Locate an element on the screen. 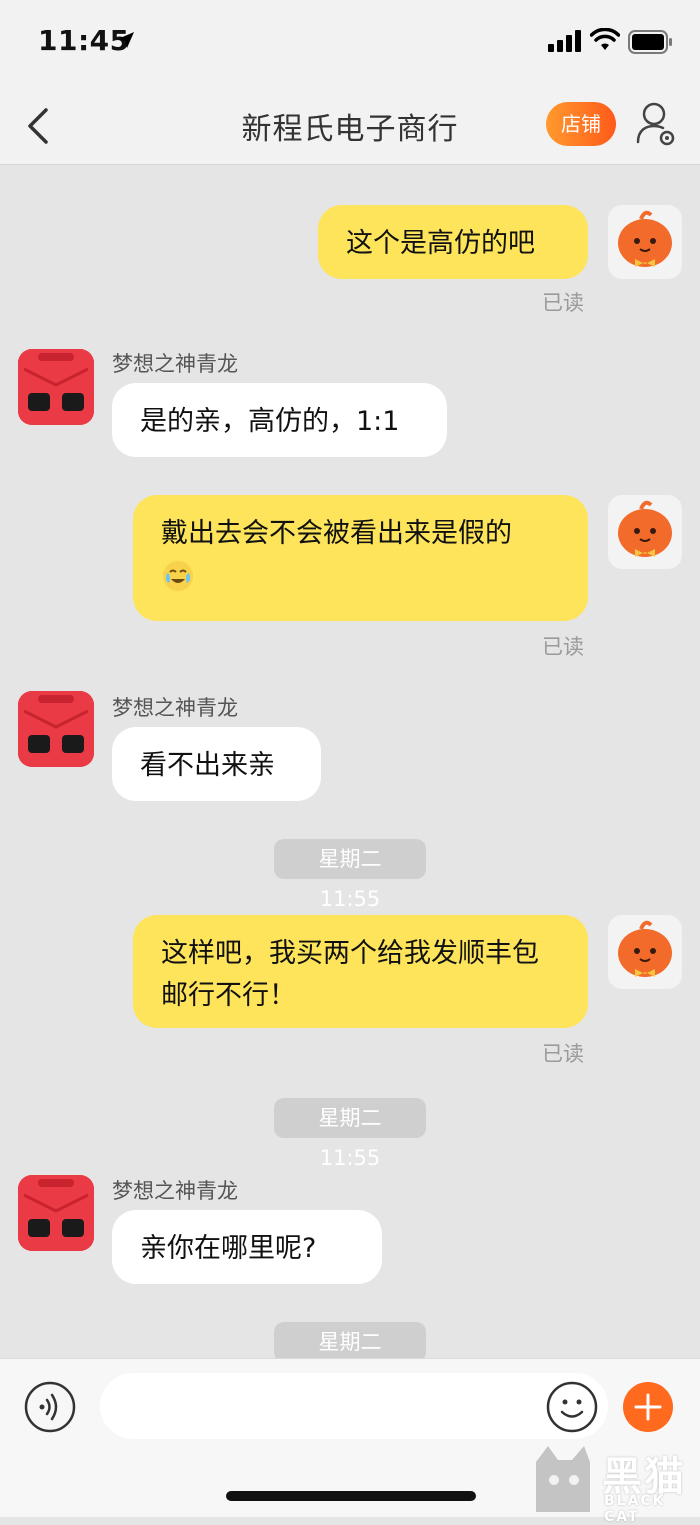 The height and width of the screenshot is (1525, 700). message-text: 是的亲，高仿的，1:1 is located at coordinates (270, 421).